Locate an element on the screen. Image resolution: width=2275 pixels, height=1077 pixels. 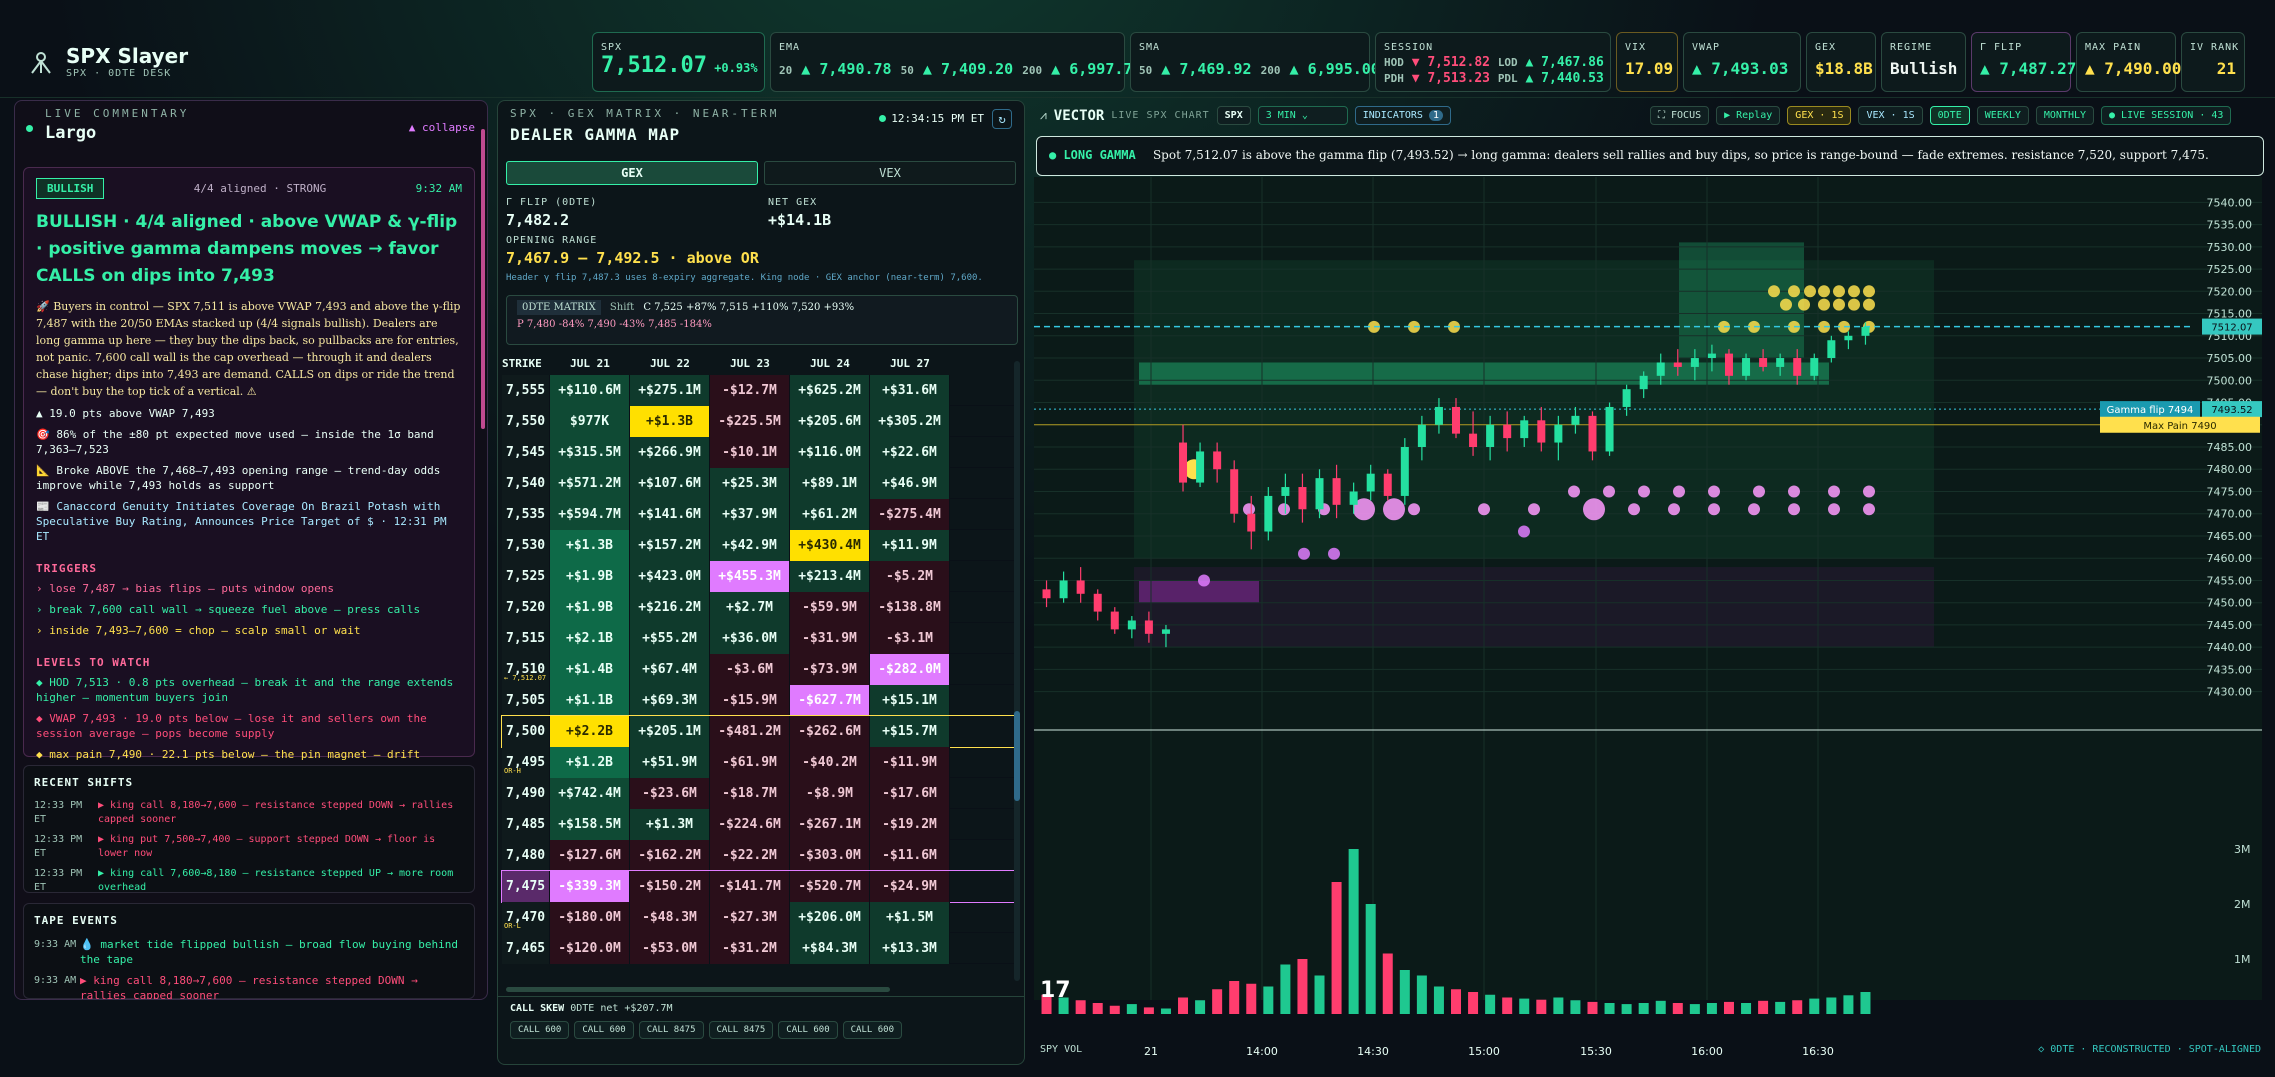
gex-cell: +$205.1M is located at coordinates (670, 731).